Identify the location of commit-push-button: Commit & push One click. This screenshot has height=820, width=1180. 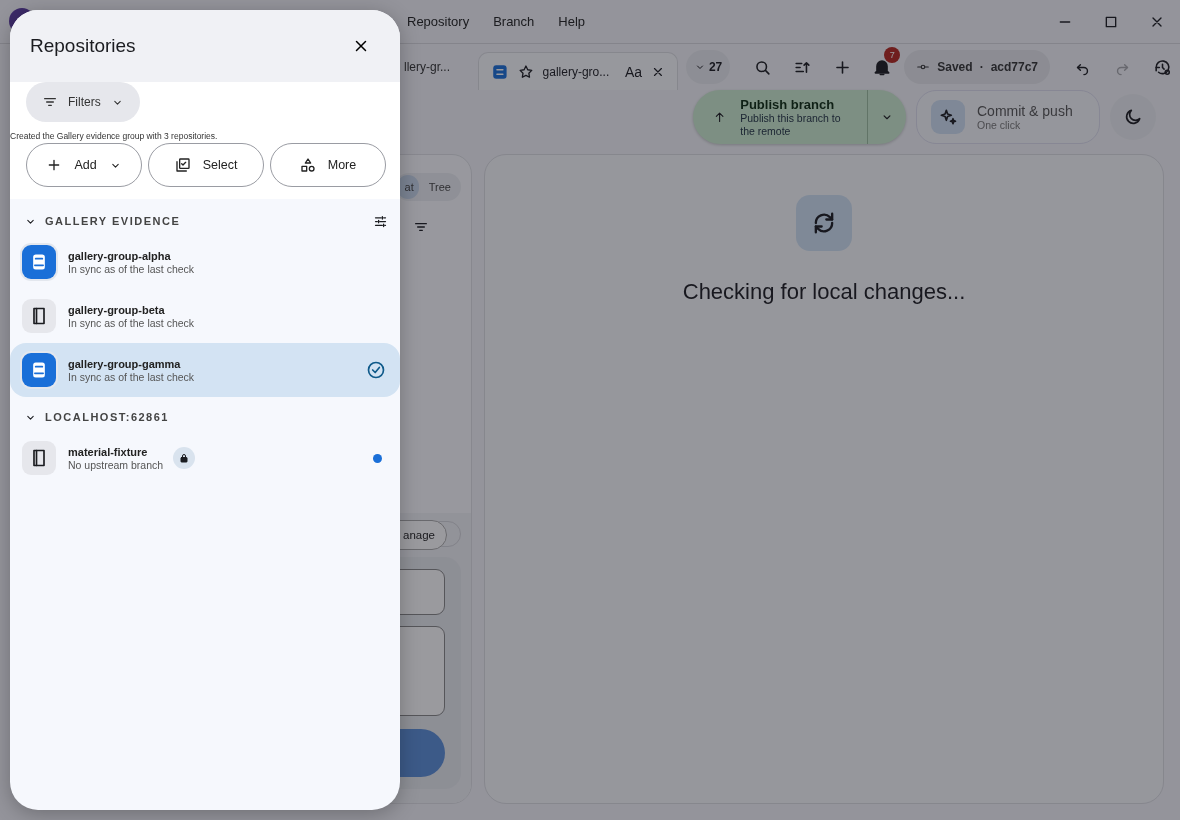
(1008, 117).